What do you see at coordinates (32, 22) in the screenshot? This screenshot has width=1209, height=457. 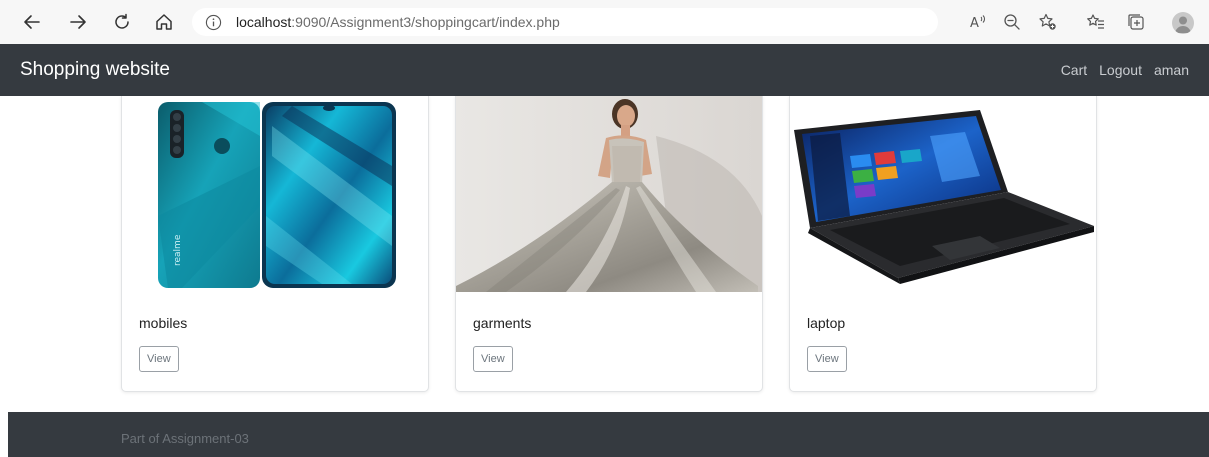 I see `back-arrow-icon` at bounding box center [32, 22].